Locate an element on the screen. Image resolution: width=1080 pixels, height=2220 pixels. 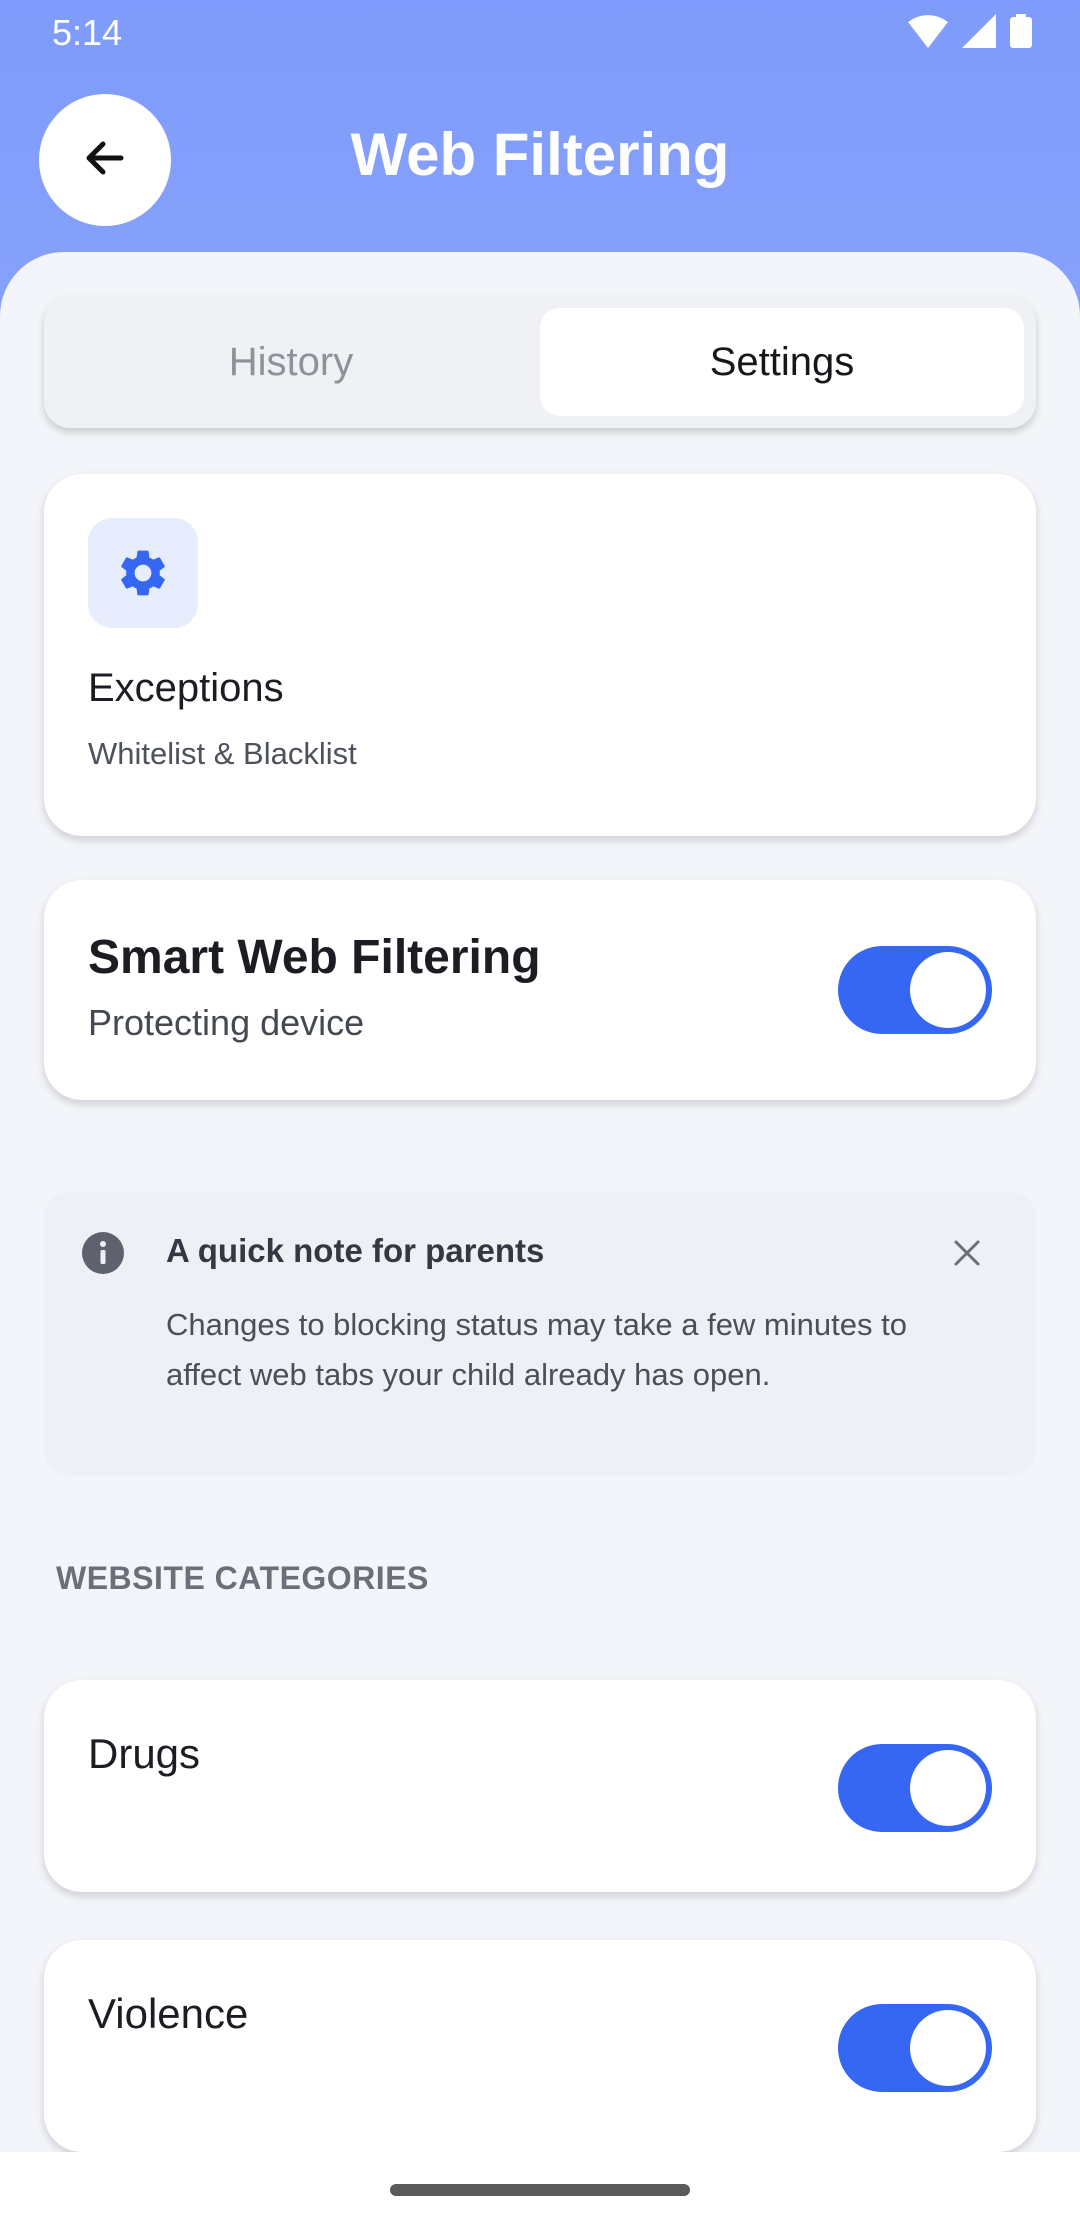
smart-filtering-toggle is located at coordinates (915, 990).